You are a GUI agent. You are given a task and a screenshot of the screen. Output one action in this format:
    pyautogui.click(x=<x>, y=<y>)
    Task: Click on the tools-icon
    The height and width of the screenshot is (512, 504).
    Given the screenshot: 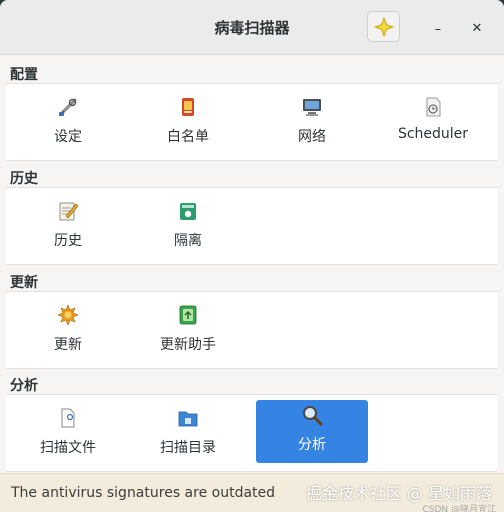 What is the action you would take?
    pyautogui.click(x=68, y=107)
    